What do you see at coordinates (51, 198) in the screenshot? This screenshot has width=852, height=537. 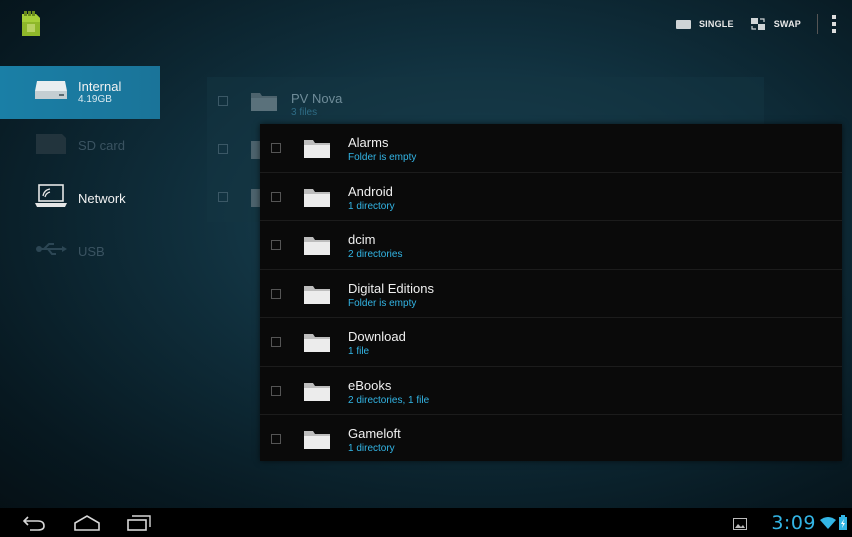 I see `laptop-icon` at bounding box center [51, 198].